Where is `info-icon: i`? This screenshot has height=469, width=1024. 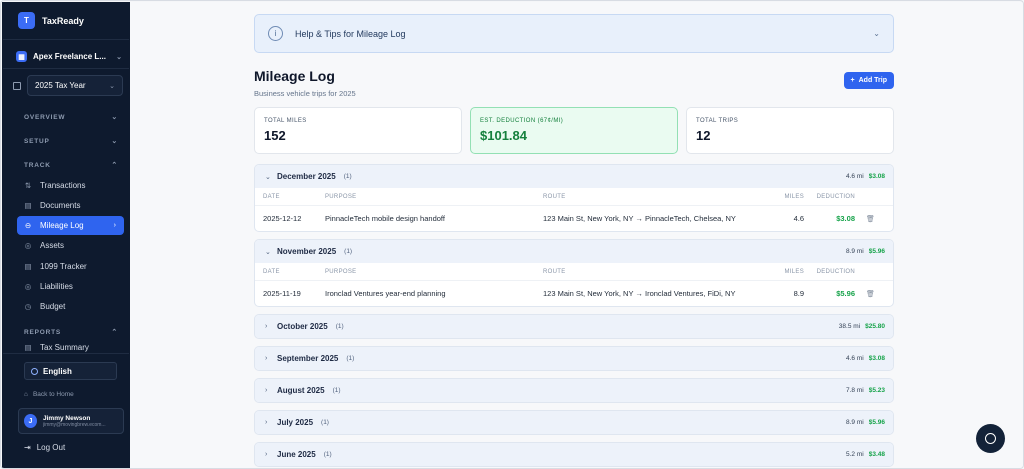 info-icon: i is located at coordinates (275, 33).